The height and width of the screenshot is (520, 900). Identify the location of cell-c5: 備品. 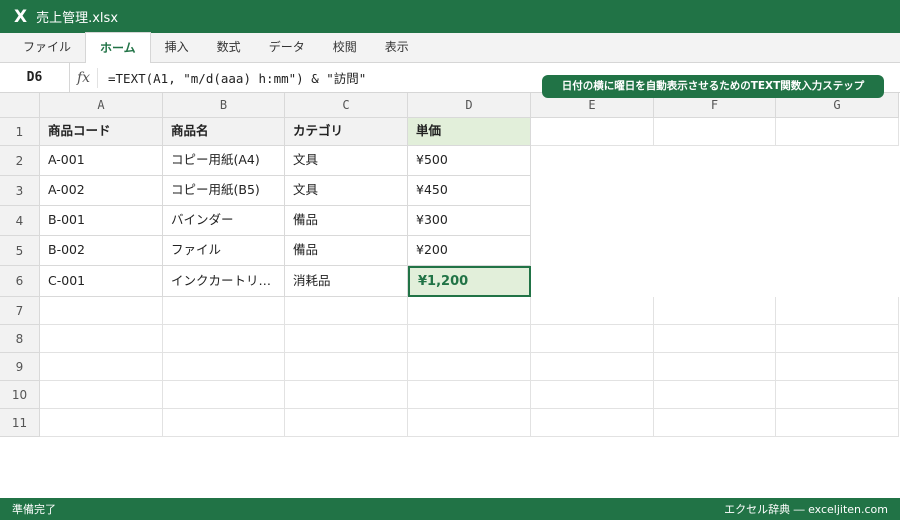
(346, 251).